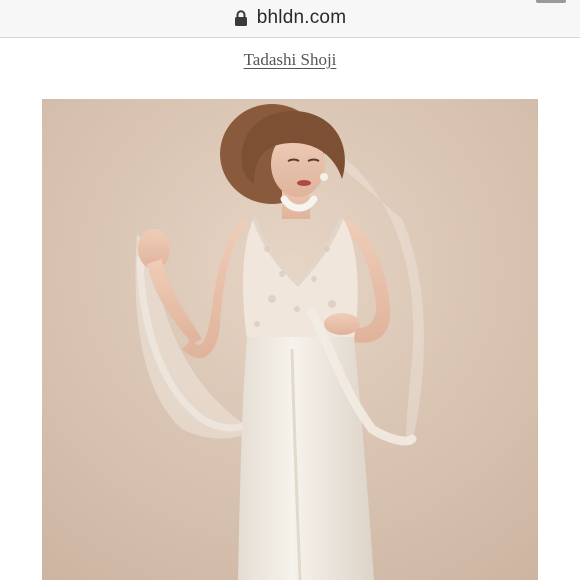 This screenshot has width=580, height=580. Describe the element at coordinates (290, 60) in the screenshot. I see `brand-link: Tadashi Shoji` at that location.